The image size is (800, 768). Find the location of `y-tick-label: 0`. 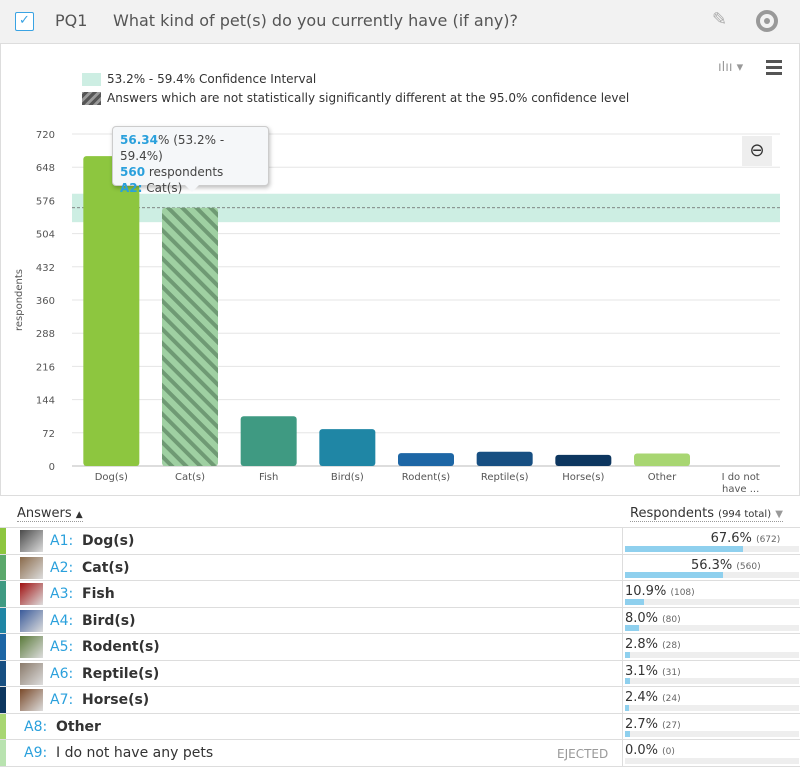

y-tick-label: 0 is located at coordinates (52, 467).